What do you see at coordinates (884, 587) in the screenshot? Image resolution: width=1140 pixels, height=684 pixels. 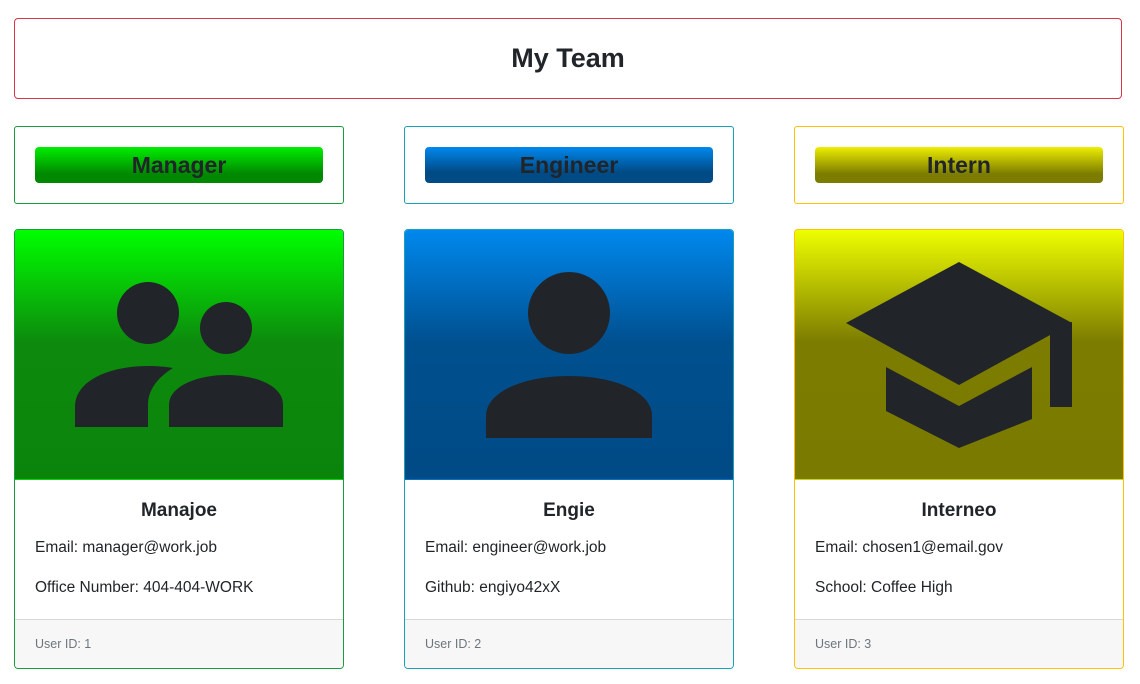 I see `intern-school: School: Coffee High` at bounding box center [884, 587].